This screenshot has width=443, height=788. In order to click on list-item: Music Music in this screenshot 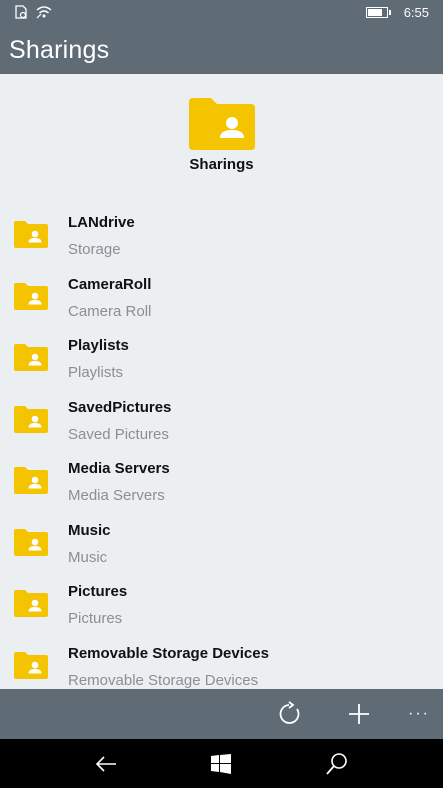, I will do `click(221, 549)`.